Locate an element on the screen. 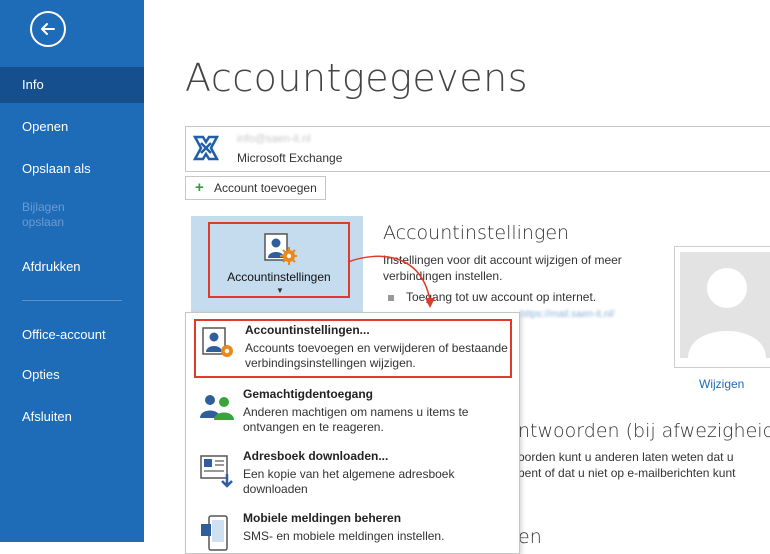 The image size is (770, 554). bullet-item: Toegang tot uw account op internet. is located at coordinates (492, 297).